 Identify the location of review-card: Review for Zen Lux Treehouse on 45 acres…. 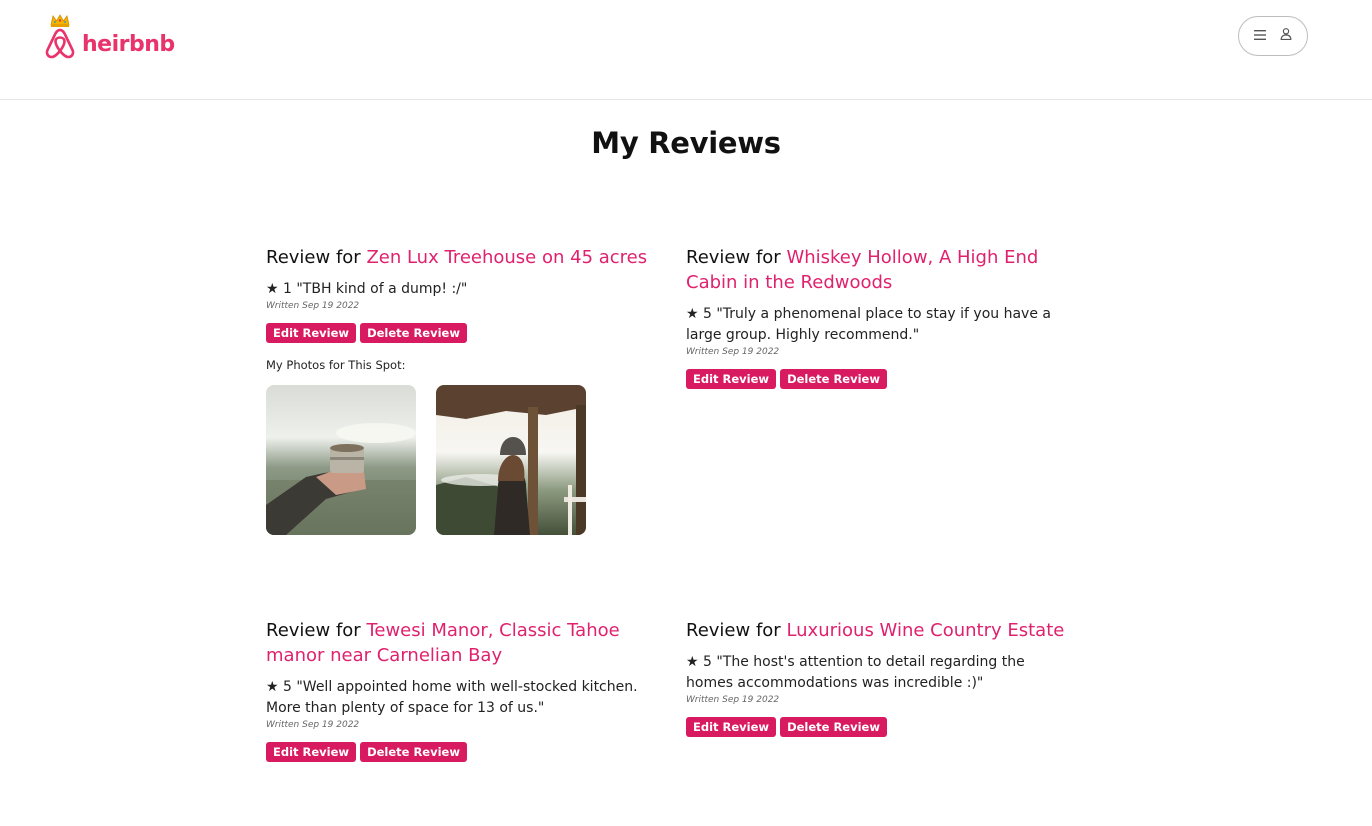
(461, 390).